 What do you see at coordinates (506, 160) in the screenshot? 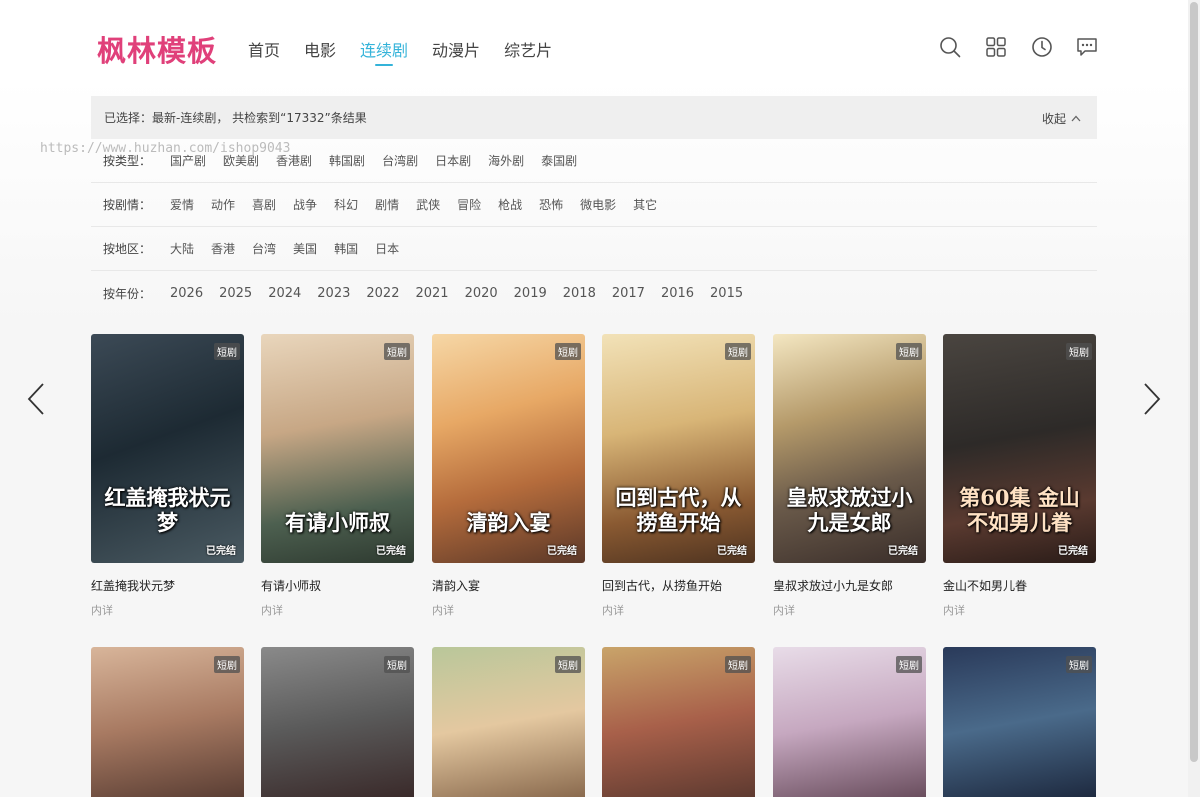
I see `filter-type-option: 海外剧` at bounding box center [506, 160].